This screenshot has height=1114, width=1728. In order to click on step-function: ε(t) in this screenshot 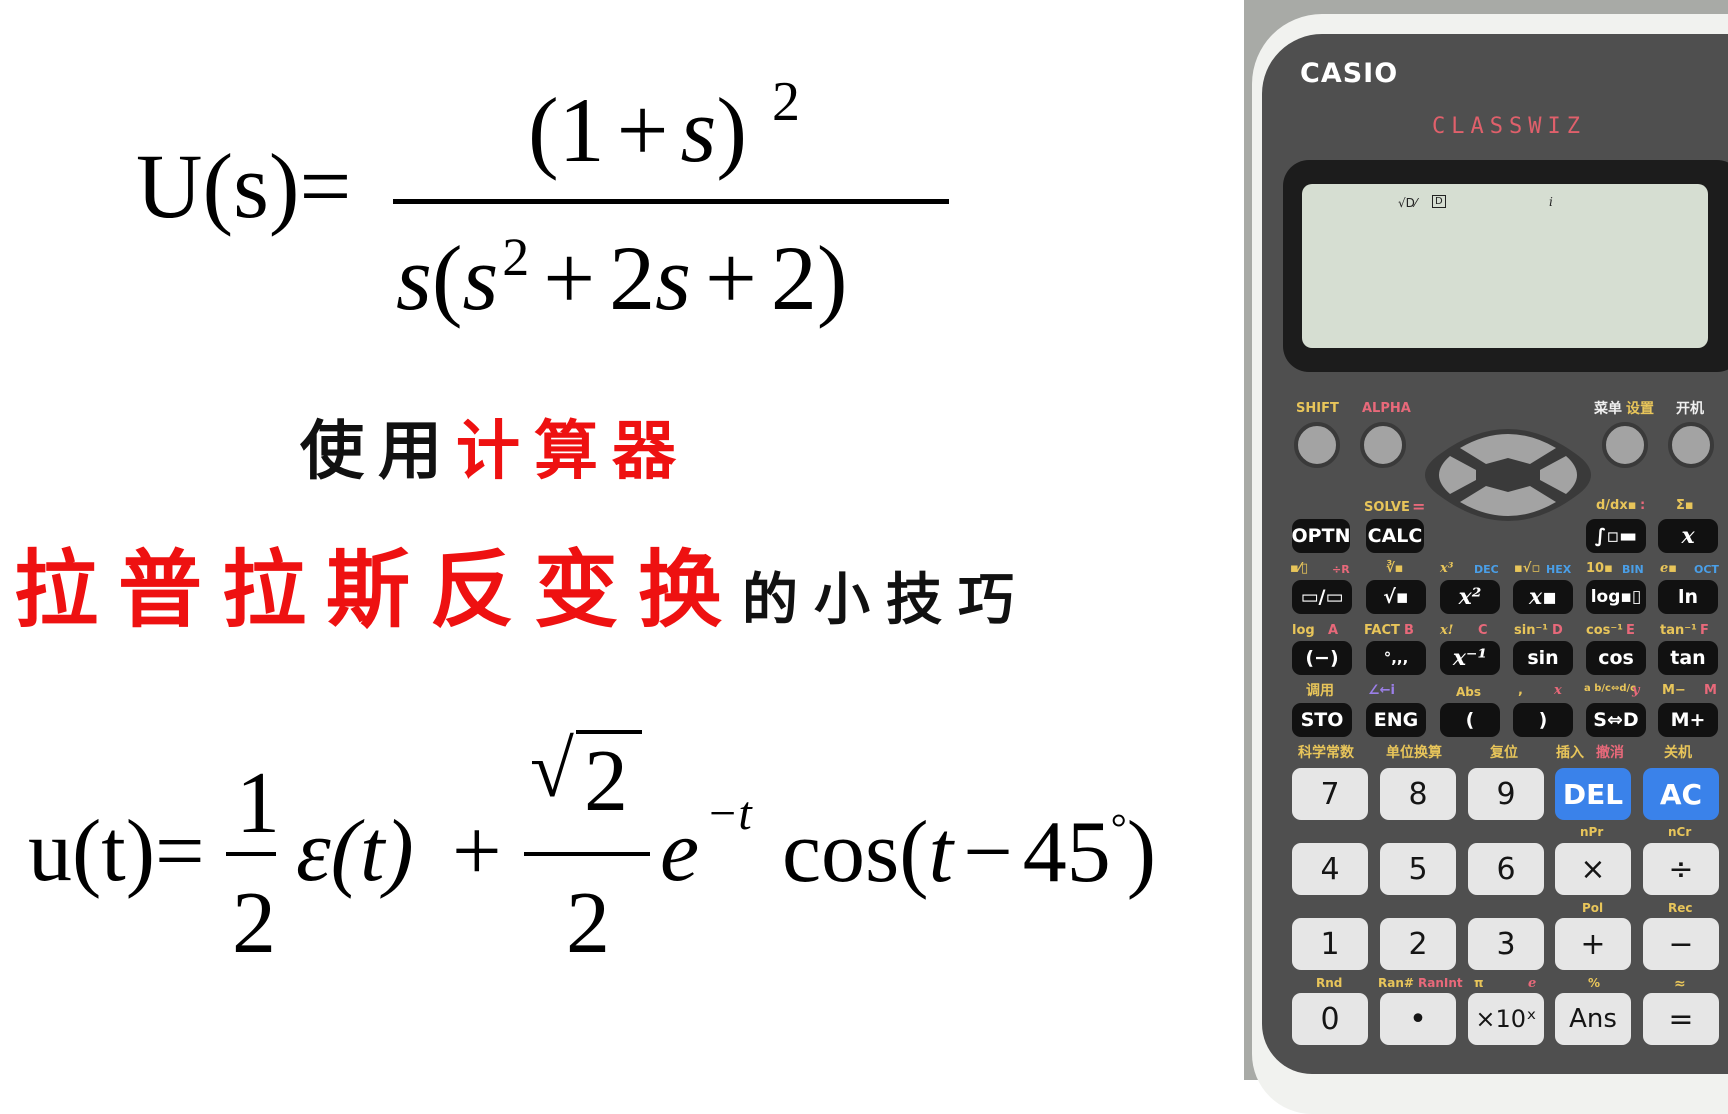, I will do `click(355, 851)`.